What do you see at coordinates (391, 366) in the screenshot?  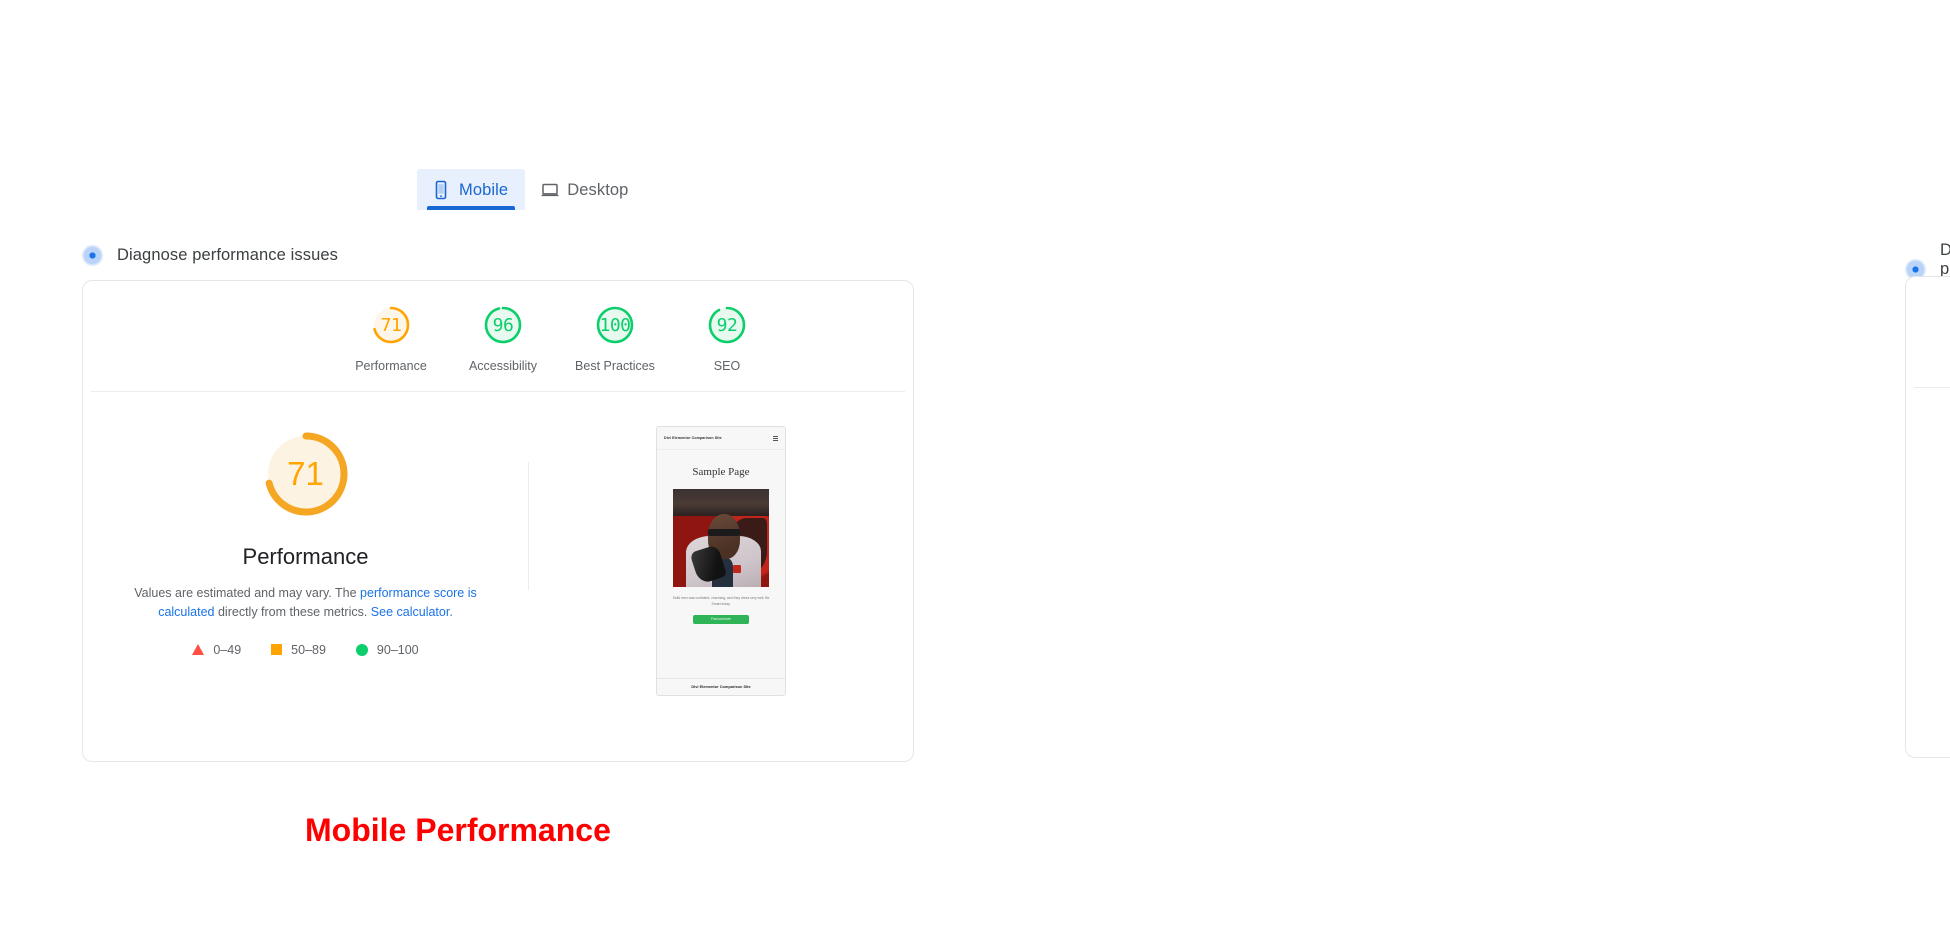 I see `score-label: Performance` at bounding box center [391, 366].